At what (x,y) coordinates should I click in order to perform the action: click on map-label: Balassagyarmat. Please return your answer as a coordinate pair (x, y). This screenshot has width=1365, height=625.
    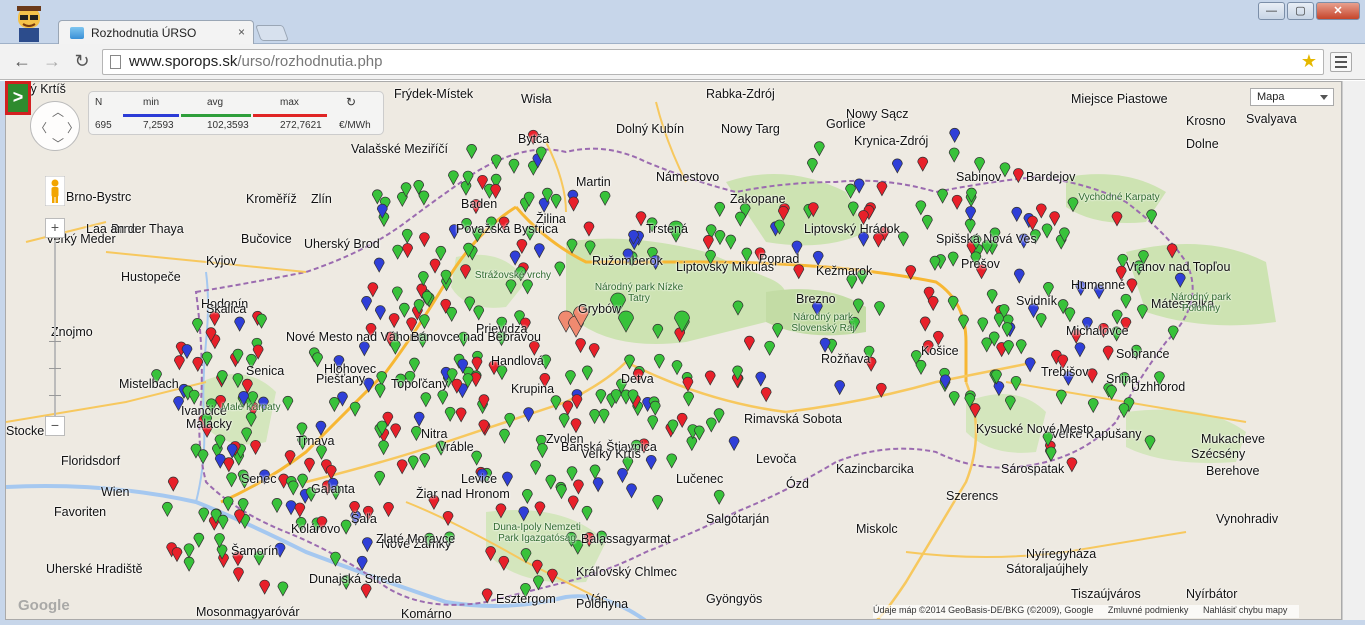
    Looking at the image, I should click on (626, 539).